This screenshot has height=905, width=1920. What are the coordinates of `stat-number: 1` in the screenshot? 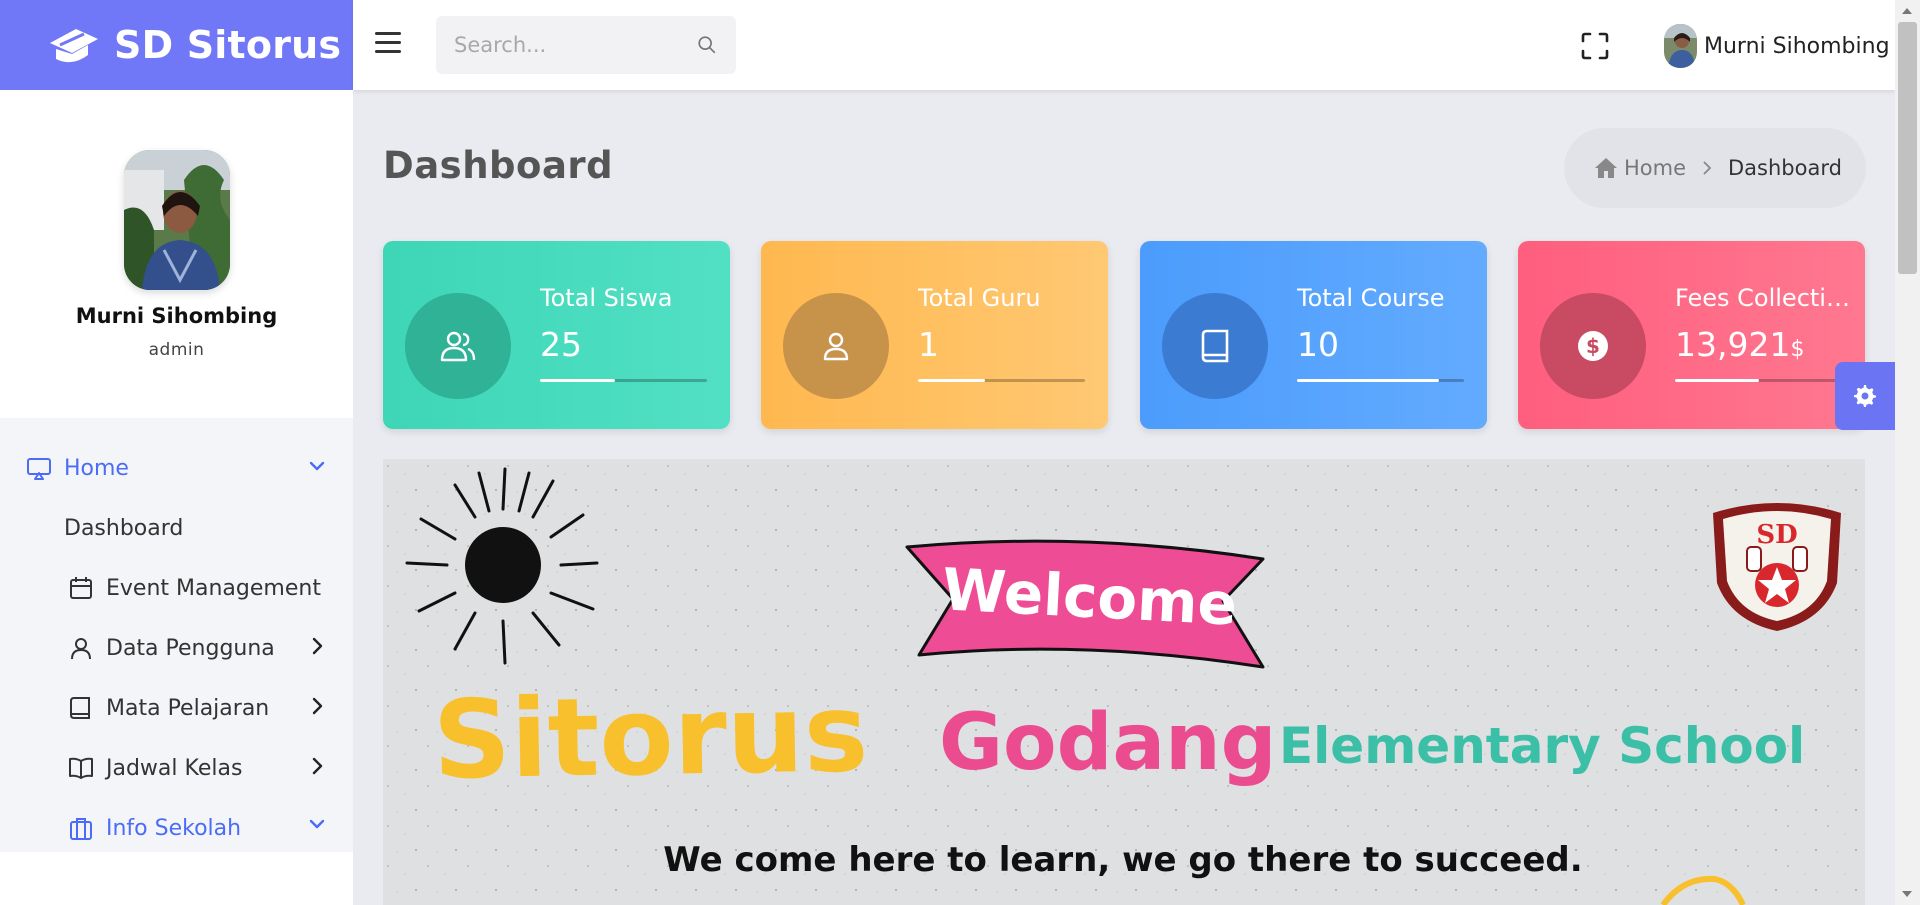 It's located at (928, 344).